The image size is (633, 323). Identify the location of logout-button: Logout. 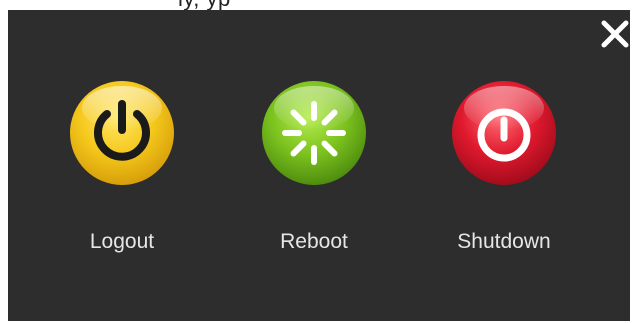
(122, 173).